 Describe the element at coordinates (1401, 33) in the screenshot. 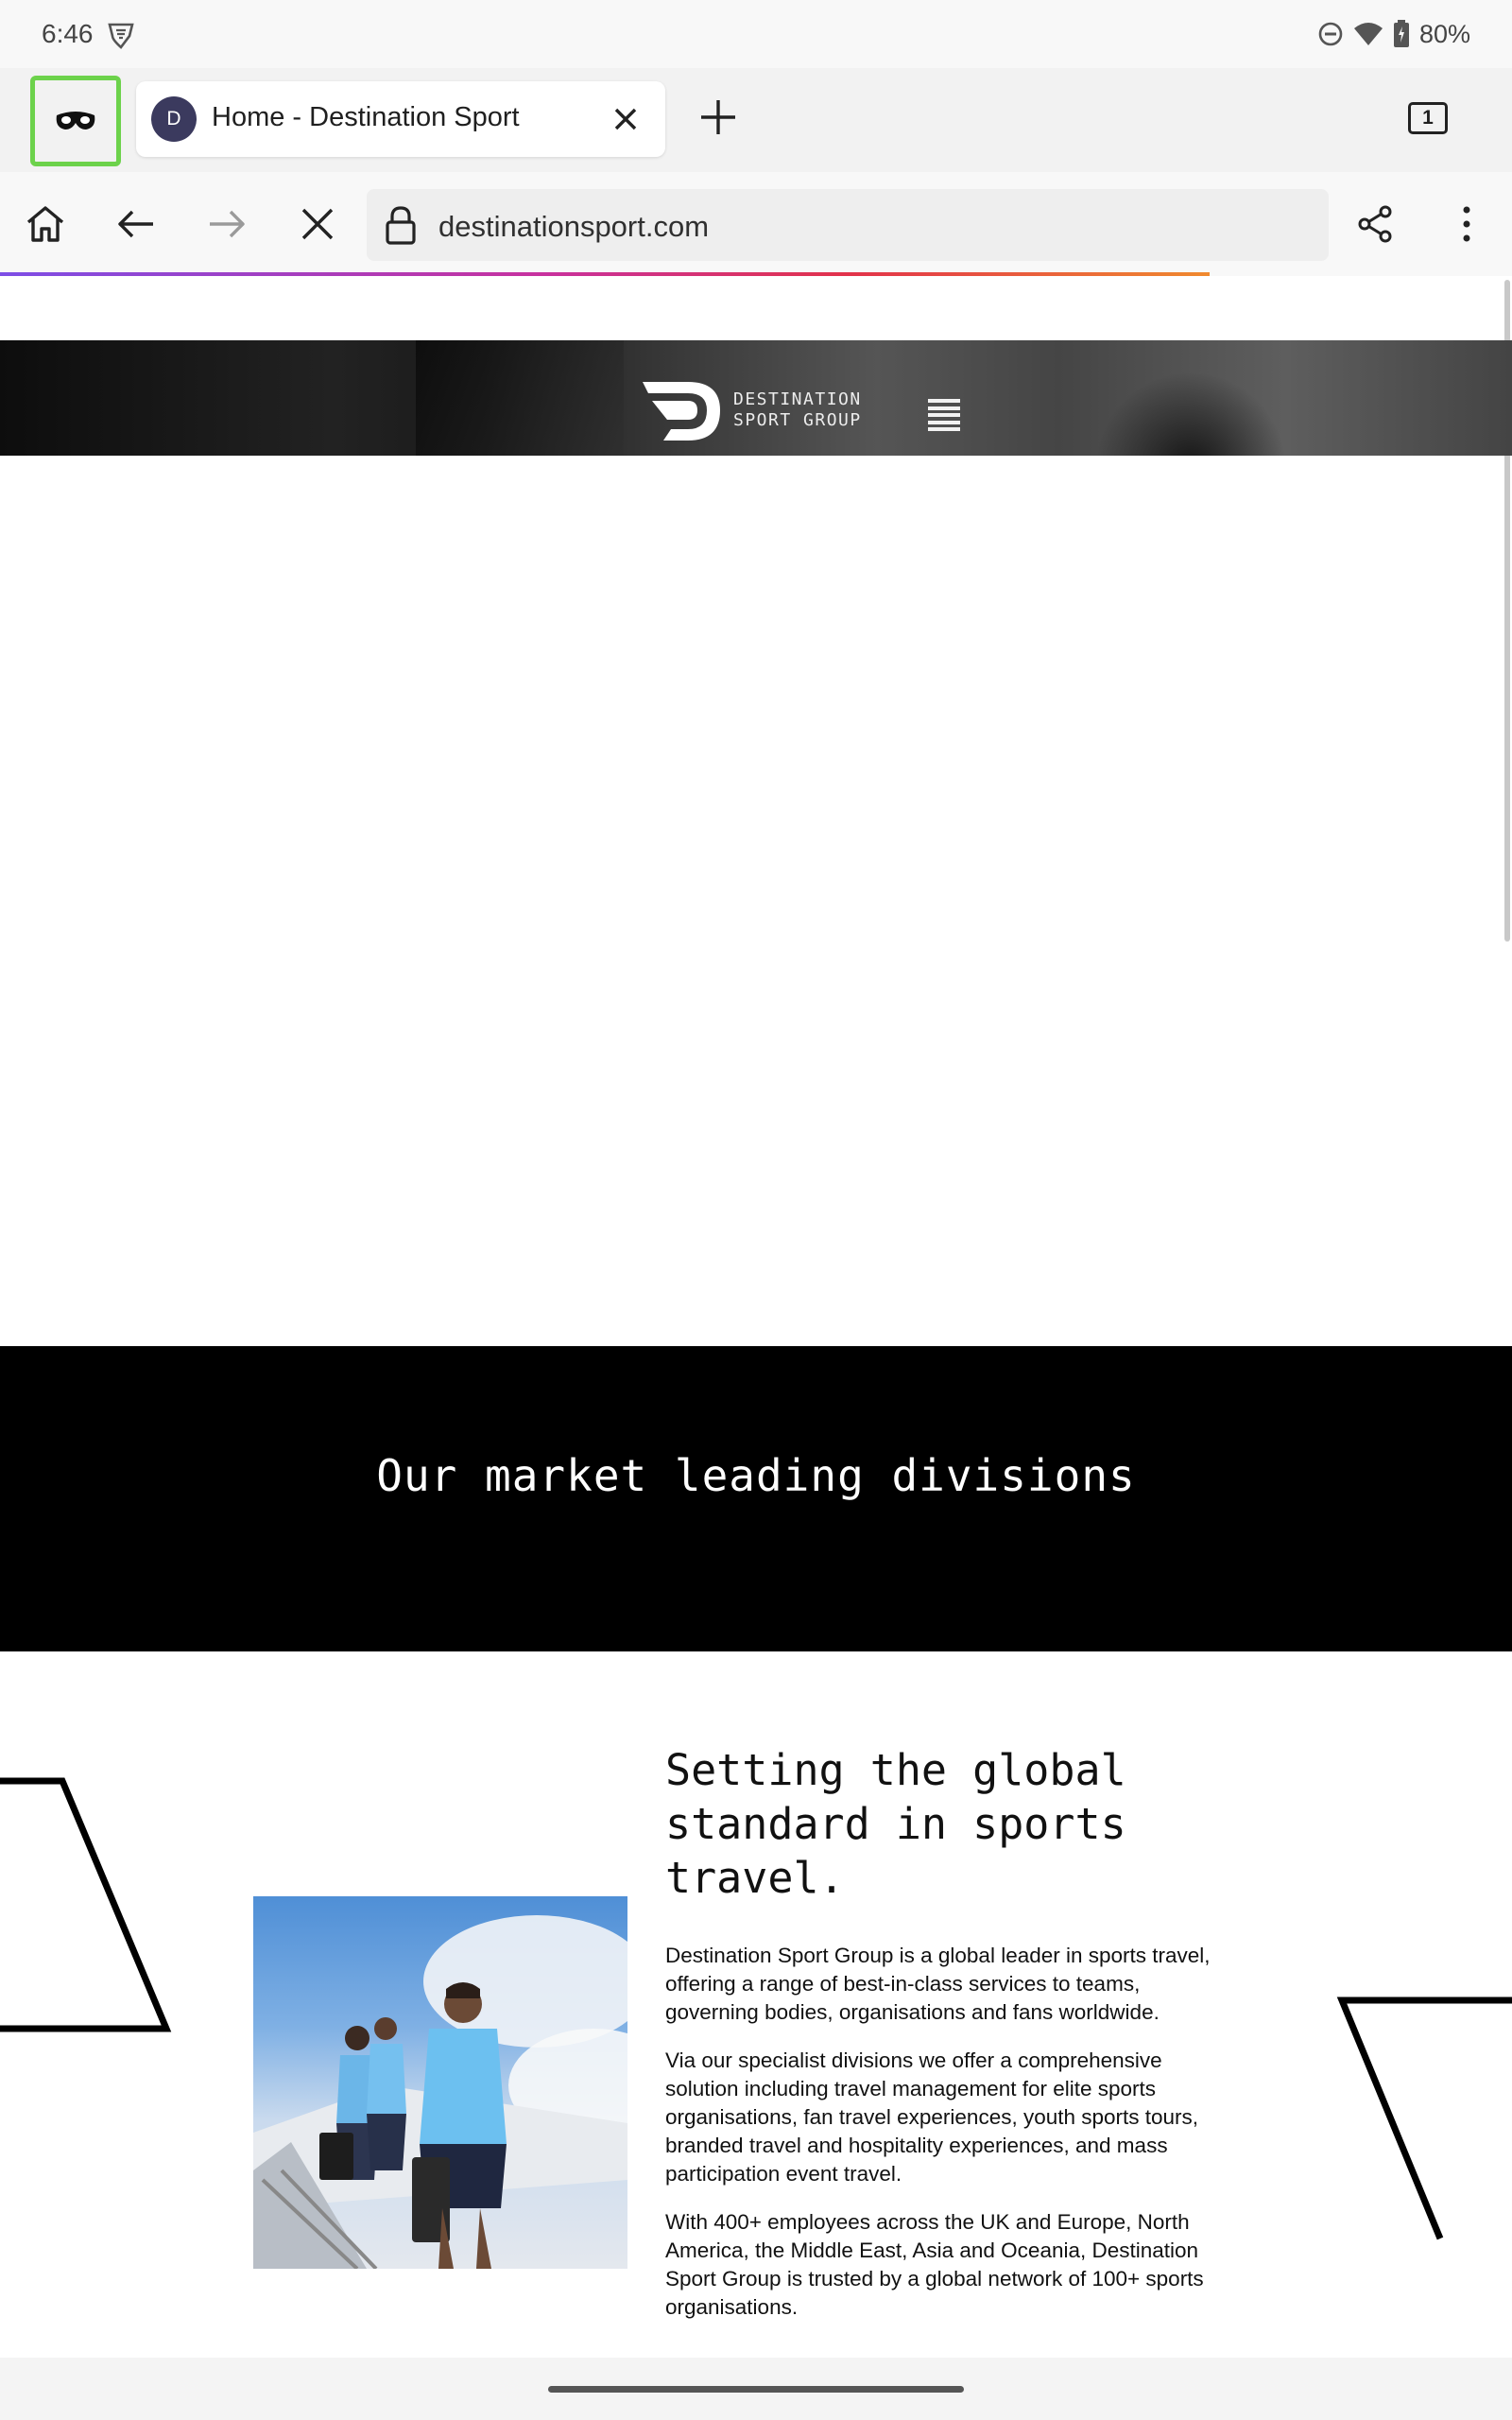

I see `battery-icon` at that location.